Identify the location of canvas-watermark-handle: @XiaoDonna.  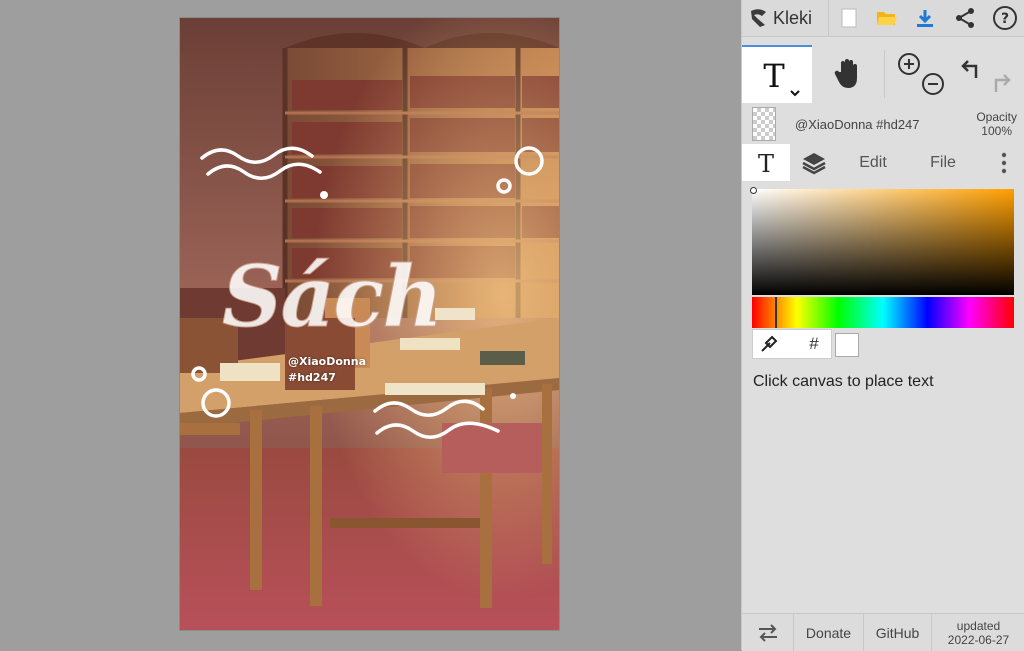
(327, 361).